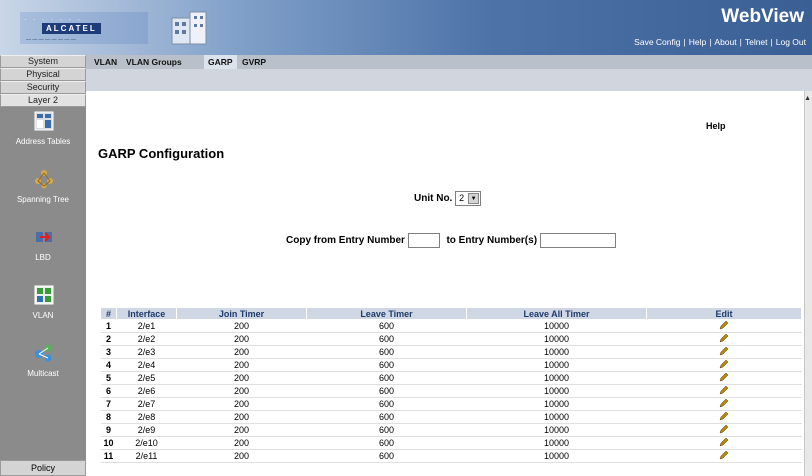  What do you see at coordinates (146, 430) in the screenshot?
I see `interface-cell: 2/e9` at bounding box center [146, 430].